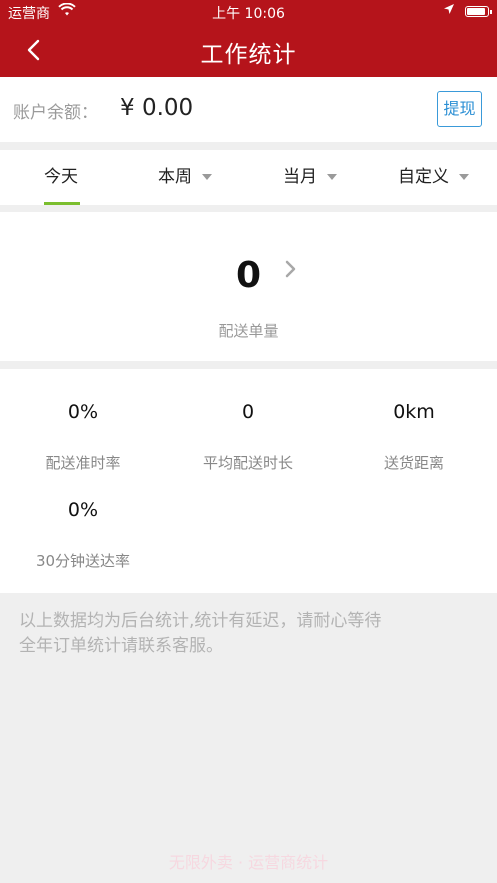  I want to click on disclaimer-line-1: 以上数据均为后台统计,统计有延迟，请耐心等待, so click(200, 621).